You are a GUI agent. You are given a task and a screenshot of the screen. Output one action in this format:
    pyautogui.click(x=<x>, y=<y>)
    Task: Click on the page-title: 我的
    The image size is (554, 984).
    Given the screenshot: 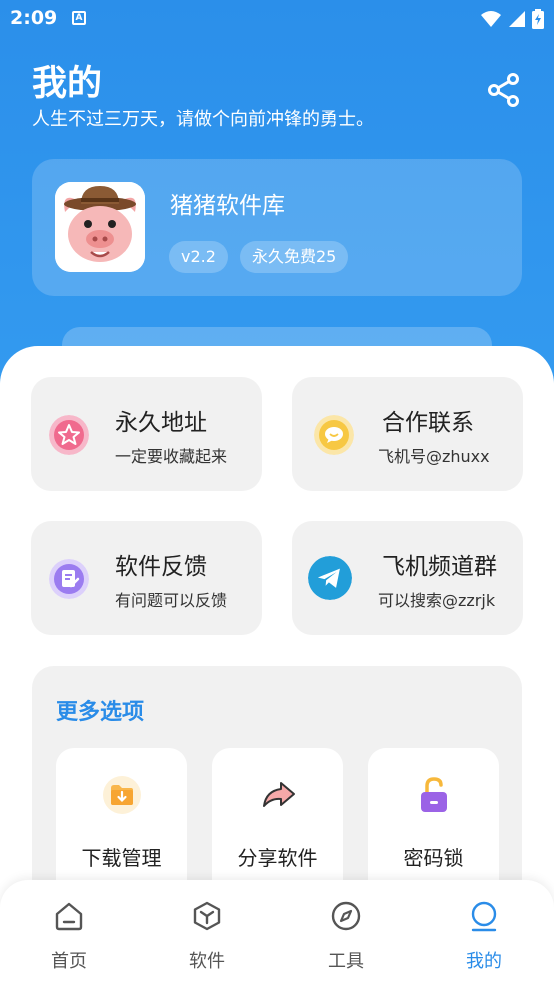 What is the action you would take?
    pyautogui.click(x=67, y=84)
    